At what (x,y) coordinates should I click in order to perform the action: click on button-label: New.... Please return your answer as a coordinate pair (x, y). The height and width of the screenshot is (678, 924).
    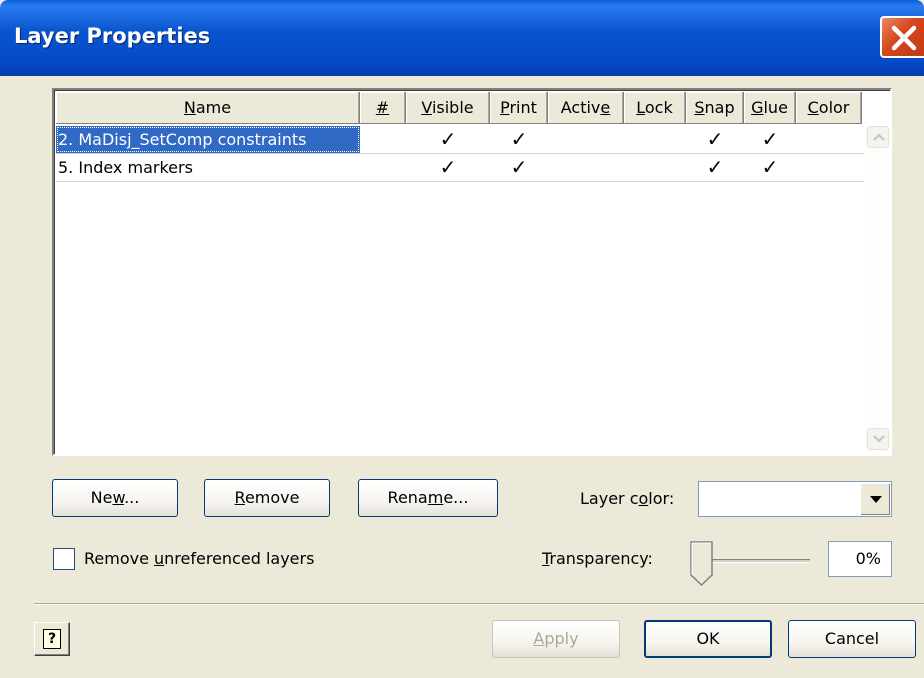
    Looking at the image, I should click on (115, 497).